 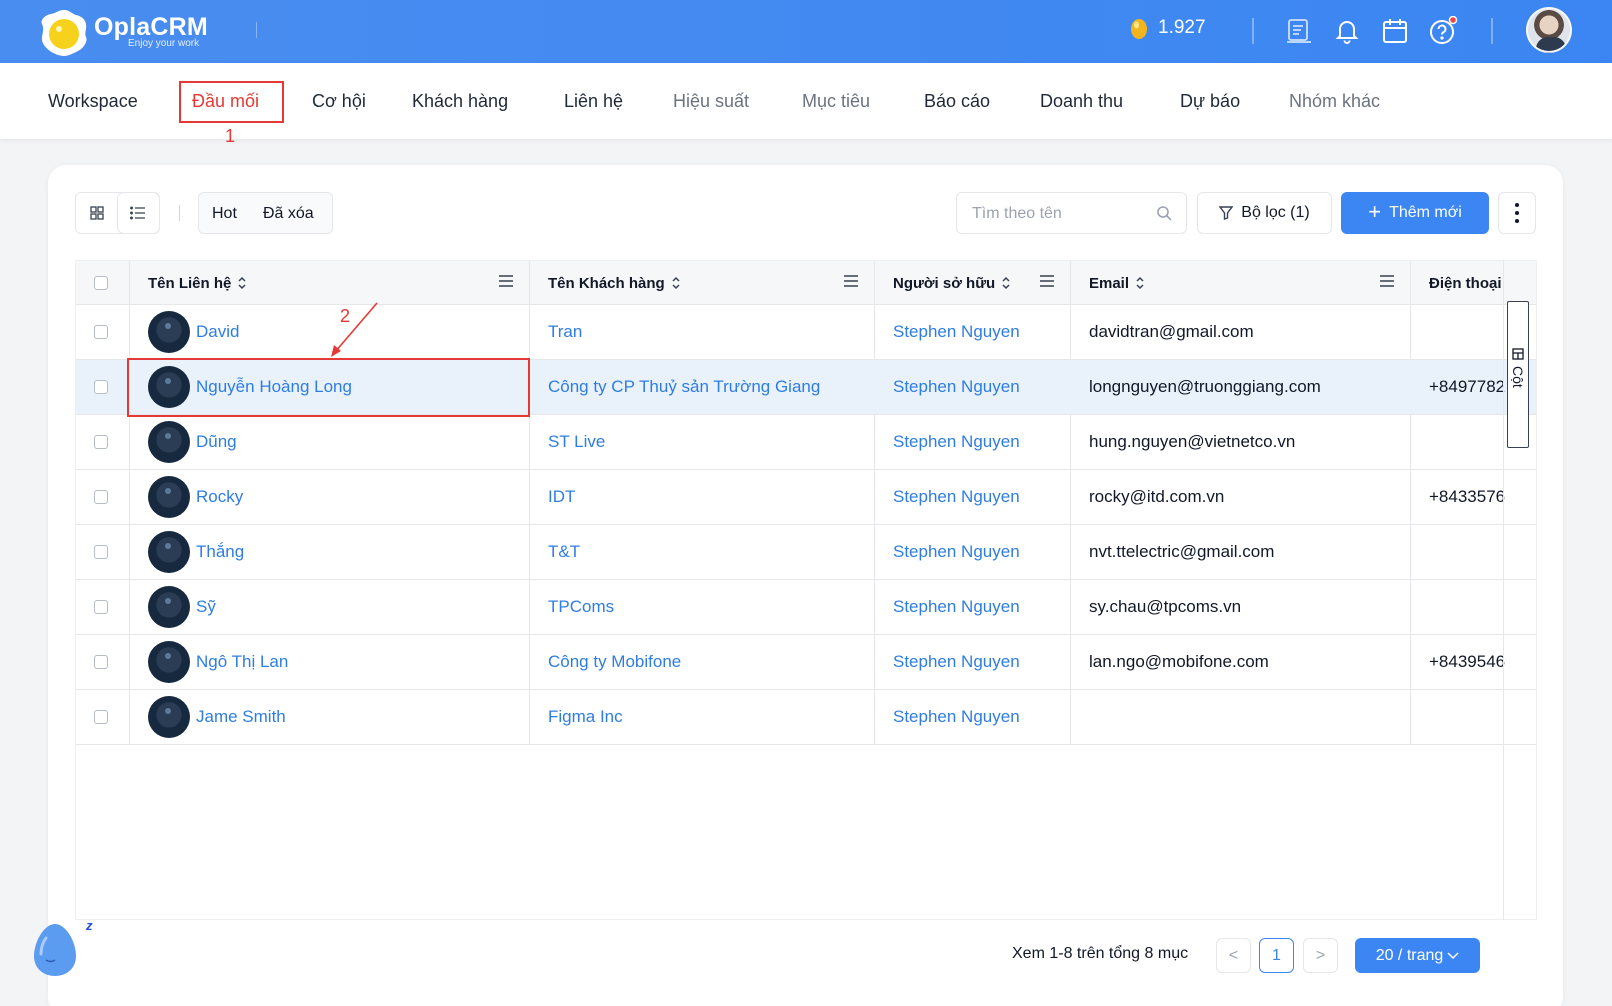 What do you see at coordinates (335, 552) in the screenshot?
I see `contact-cell: Thắng` at bounding box center [335, 552].